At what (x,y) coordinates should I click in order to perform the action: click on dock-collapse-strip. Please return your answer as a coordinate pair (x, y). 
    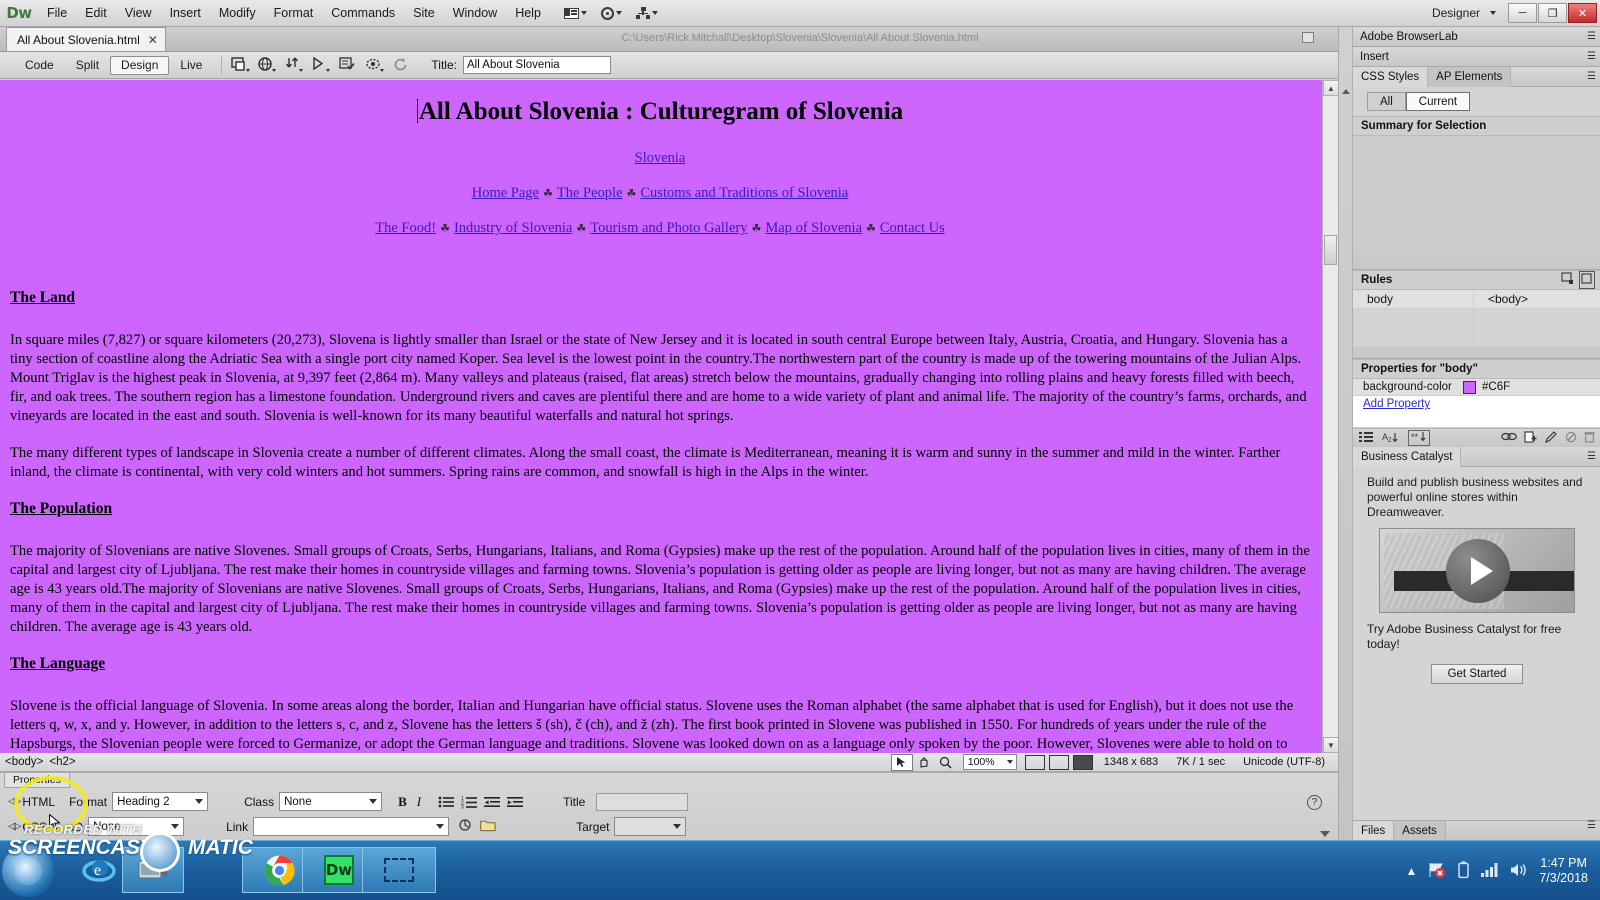
    Looking at the image, I should click on (1346, 433).